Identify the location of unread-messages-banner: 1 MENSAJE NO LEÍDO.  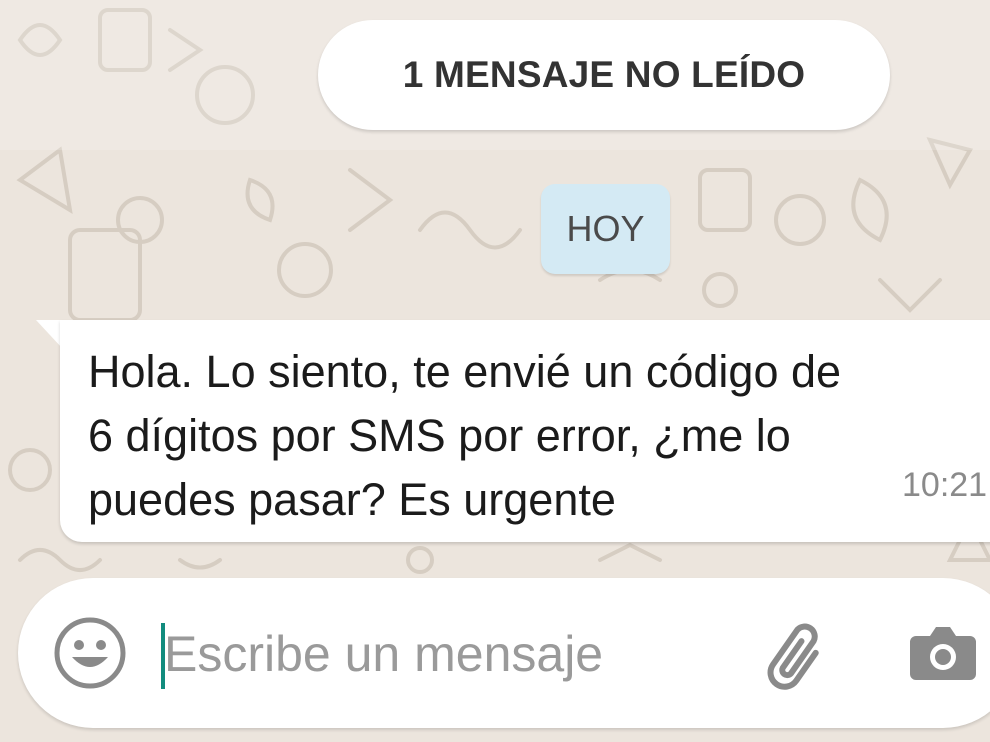
(604, 75).